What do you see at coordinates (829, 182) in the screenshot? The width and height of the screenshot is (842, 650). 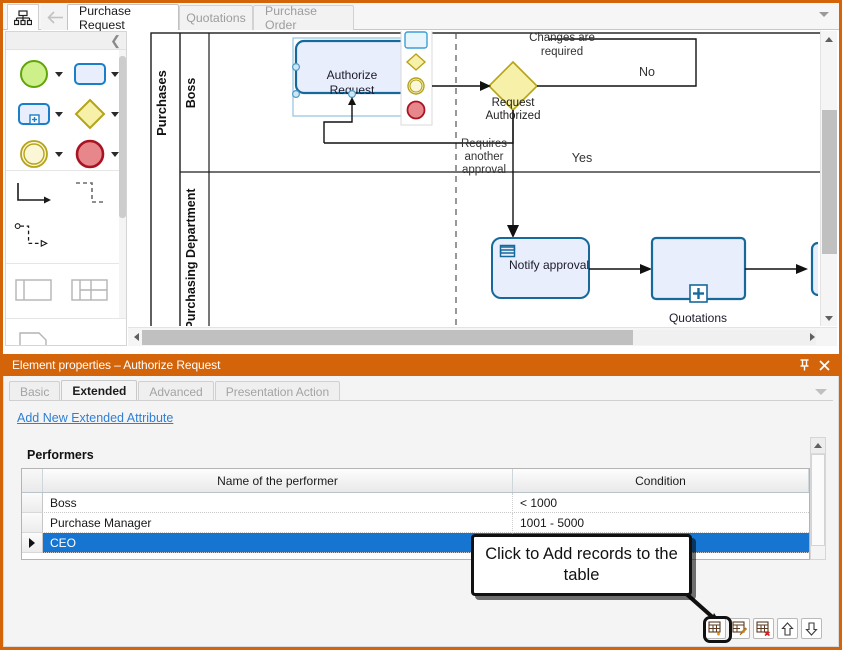 I see `canvas-vscroll-thumb` at bounding box center [829, 182].